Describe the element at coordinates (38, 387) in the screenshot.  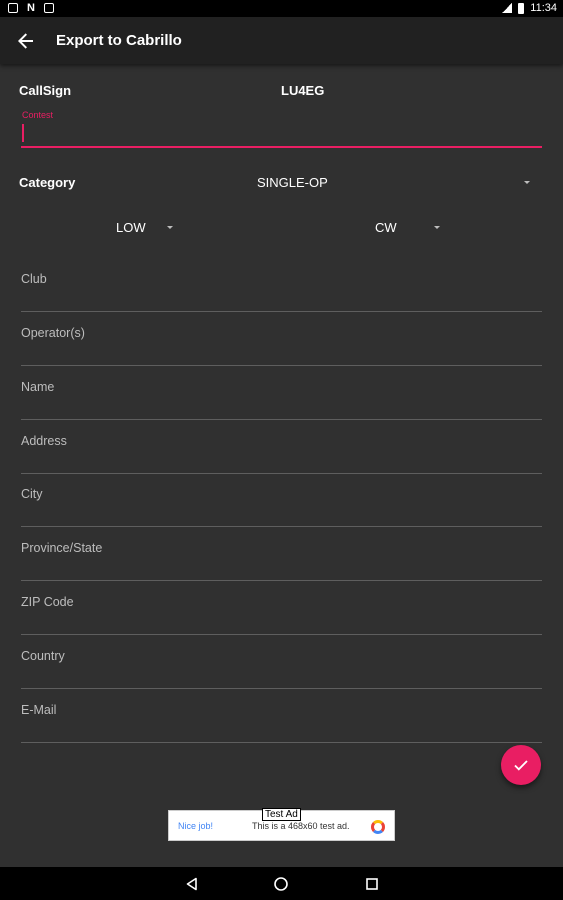
I see `name-hint: Name` at that location.